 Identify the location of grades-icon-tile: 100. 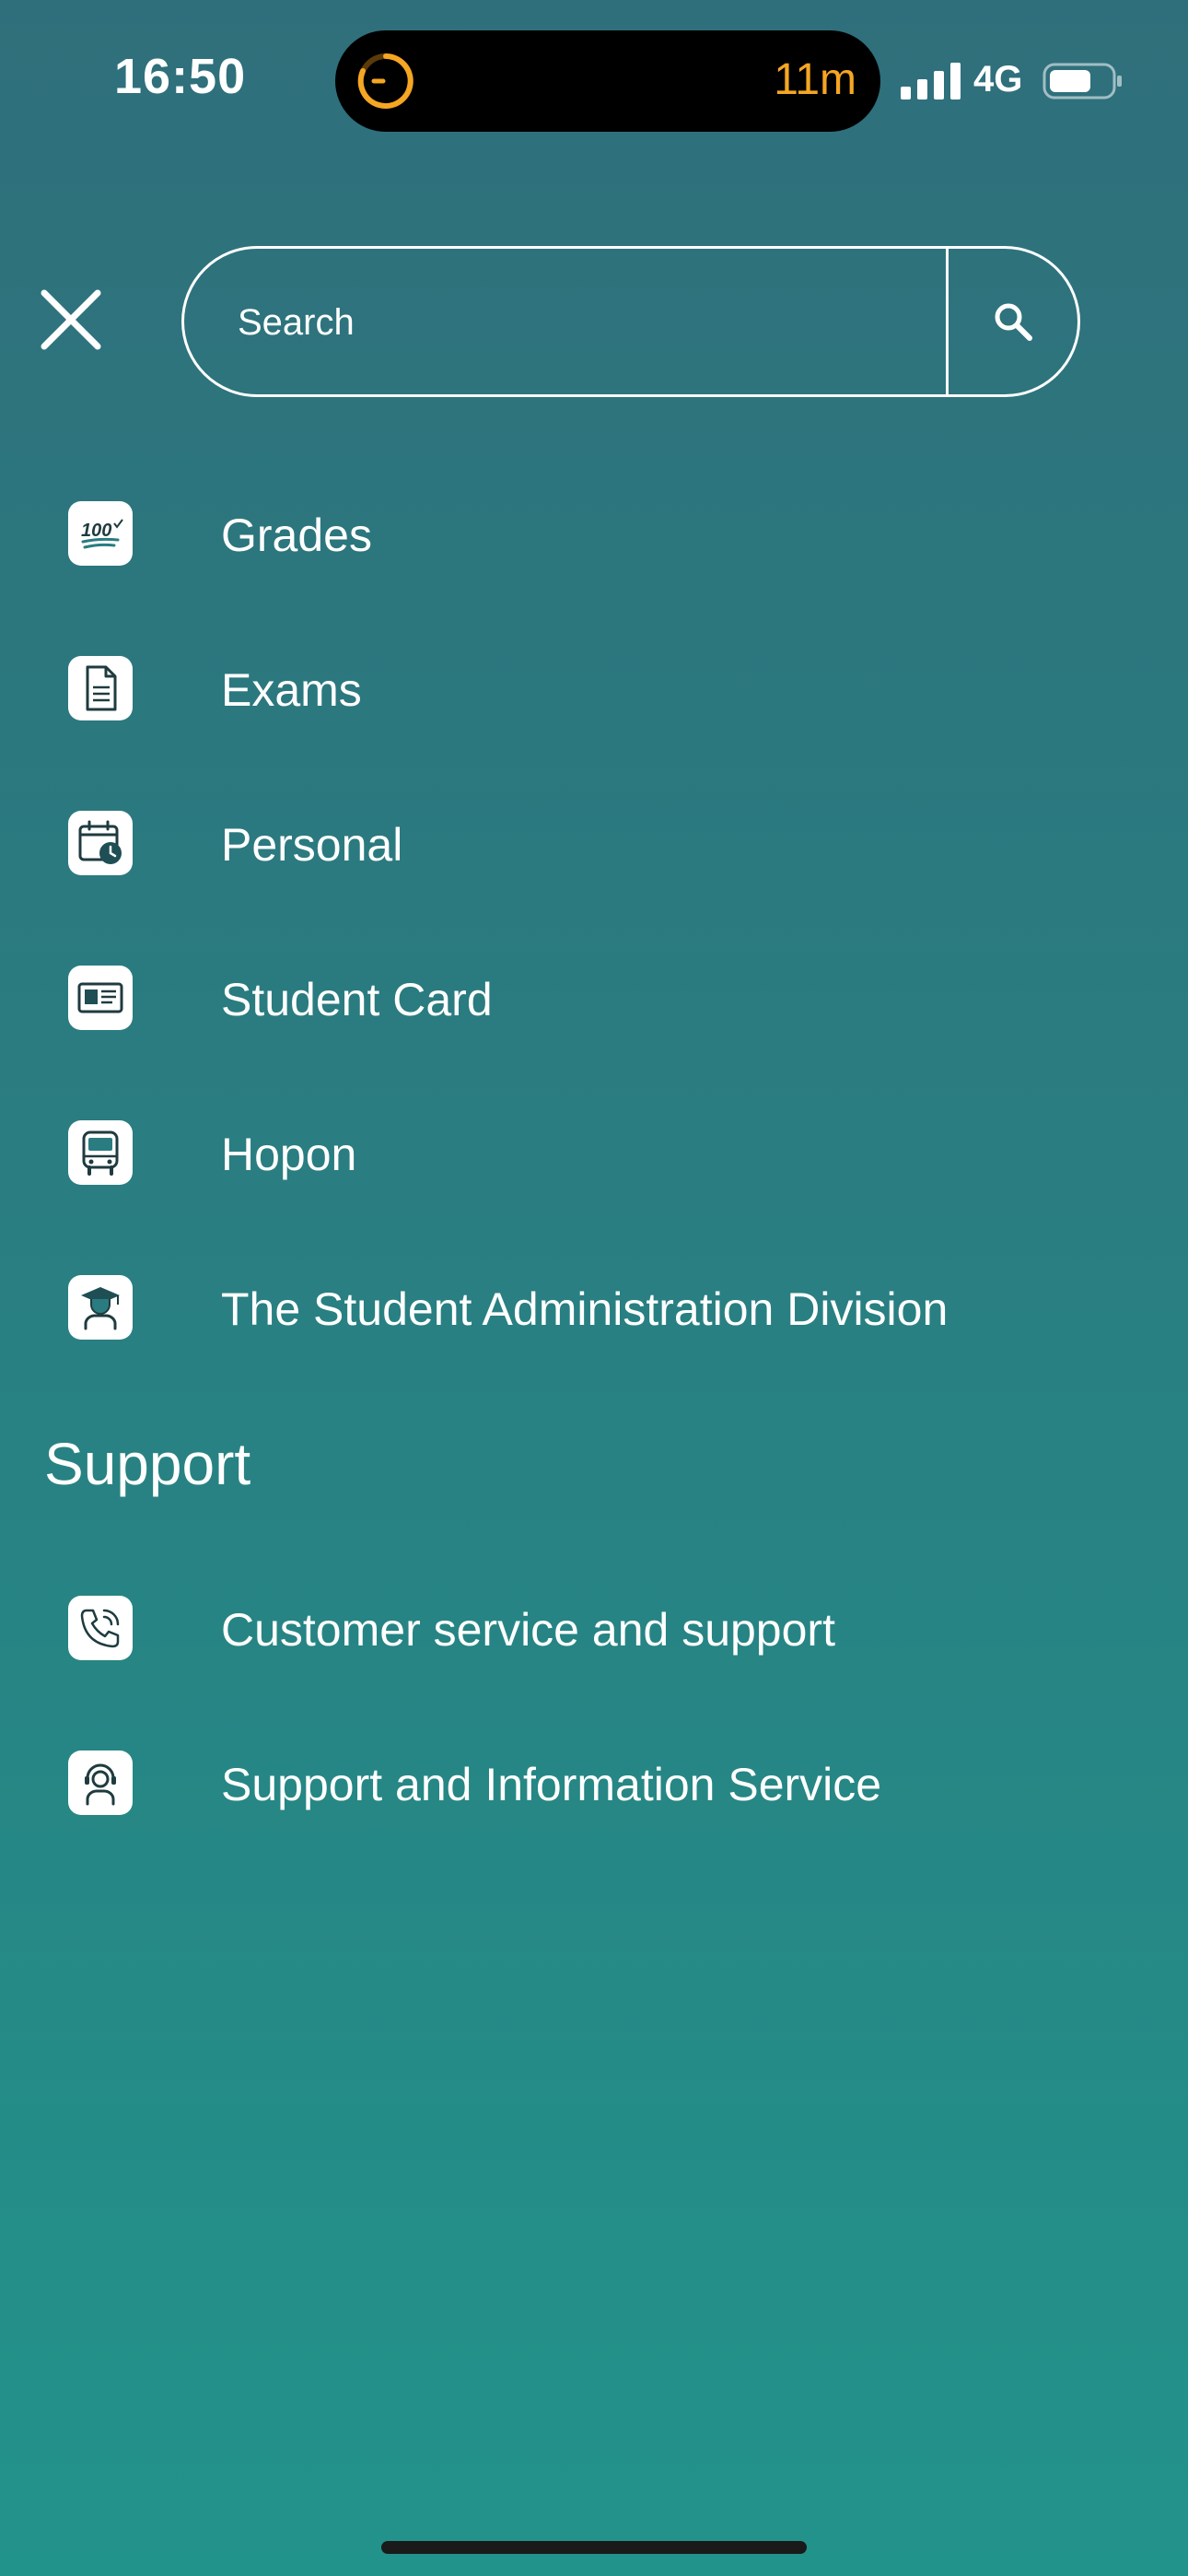
(100, 533).